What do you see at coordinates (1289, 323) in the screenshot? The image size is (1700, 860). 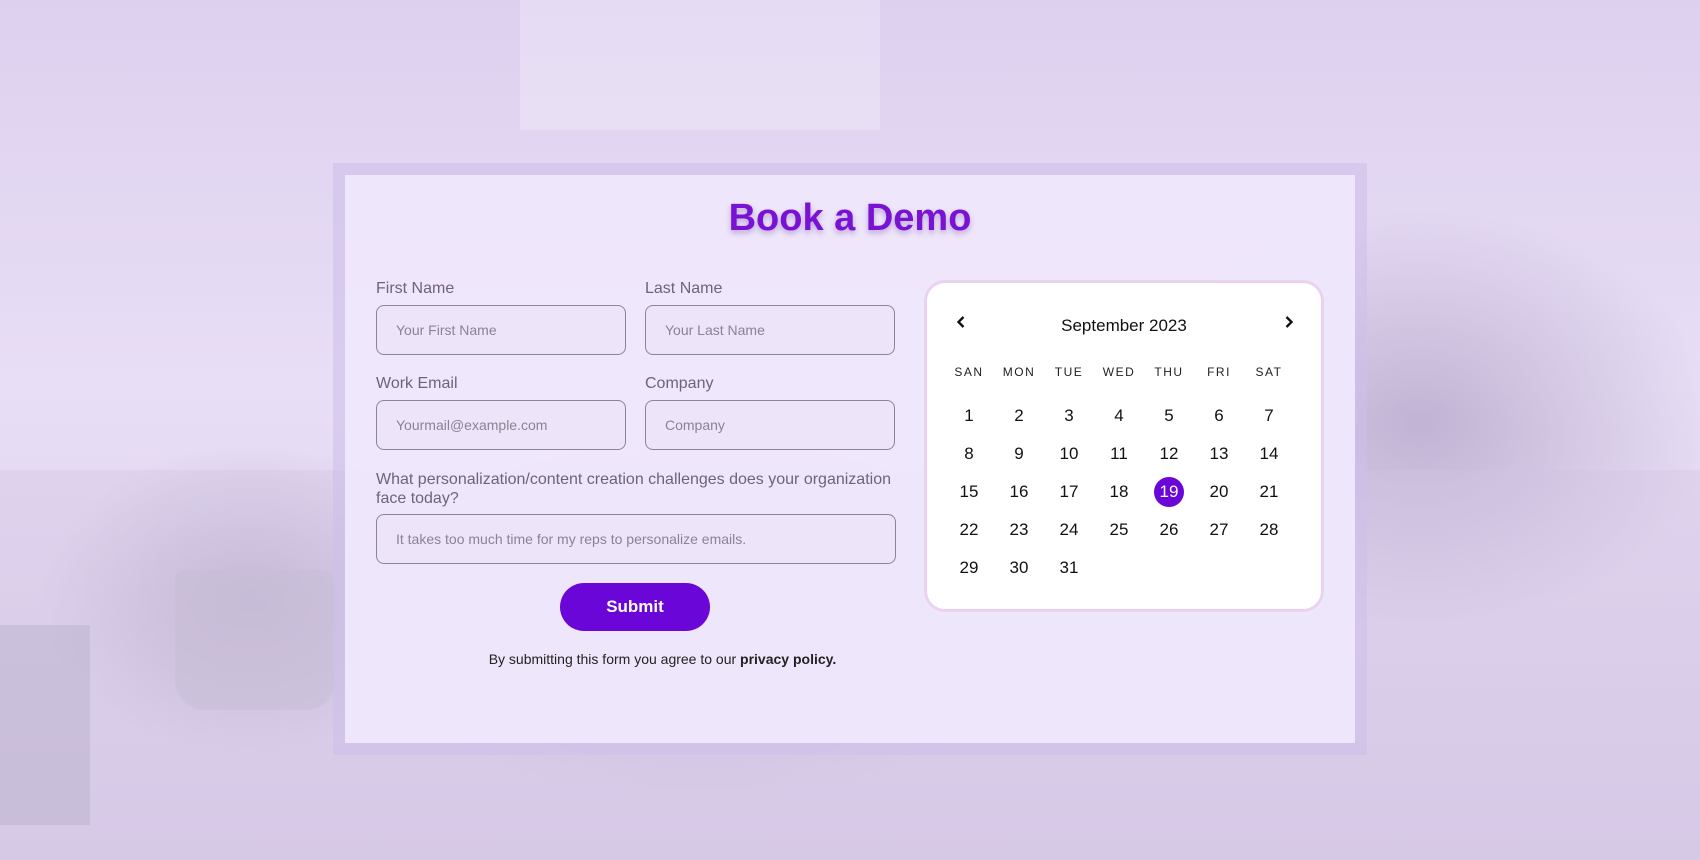 I see `chevron-right-icon` at bounding box center [1289, 323].